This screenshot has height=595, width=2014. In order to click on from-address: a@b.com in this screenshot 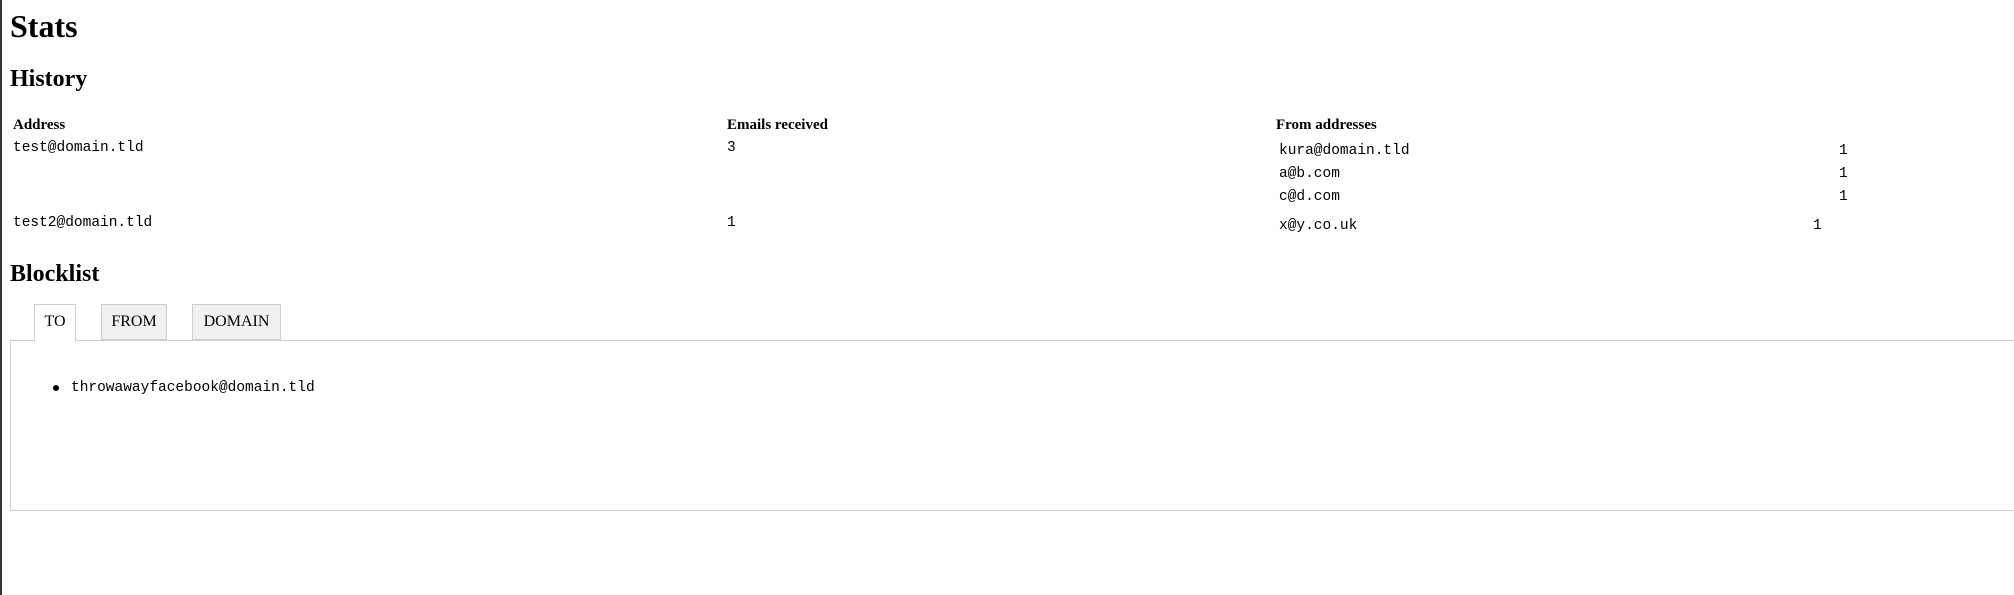, I will do `click(1309, 174)`.